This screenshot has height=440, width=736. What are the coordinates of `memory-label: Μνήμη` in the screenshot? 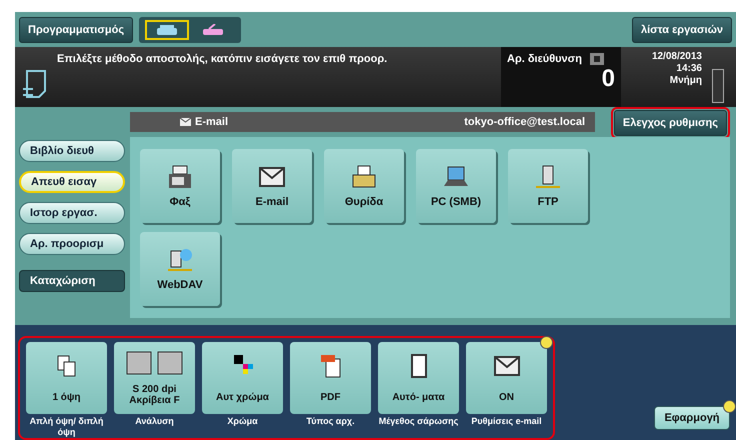 It's located at (686, 81).